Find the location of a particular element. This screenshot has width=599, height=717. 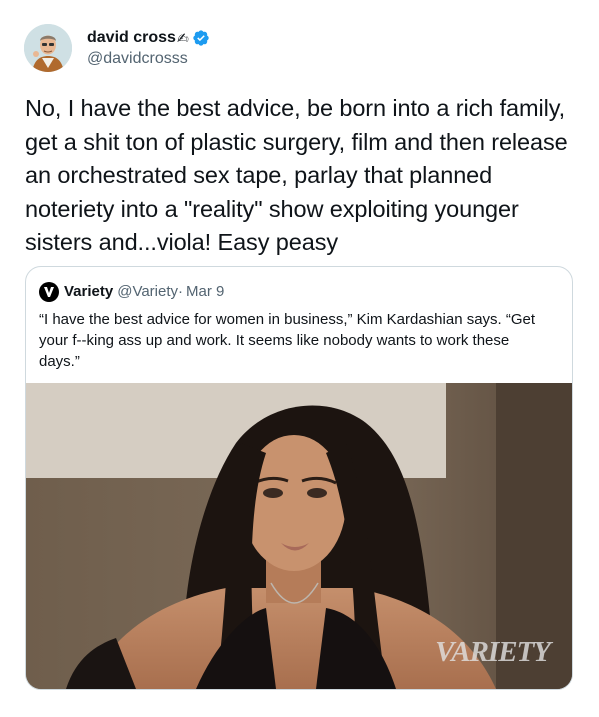

author-name: david cross is located at coordinates (131, 38).